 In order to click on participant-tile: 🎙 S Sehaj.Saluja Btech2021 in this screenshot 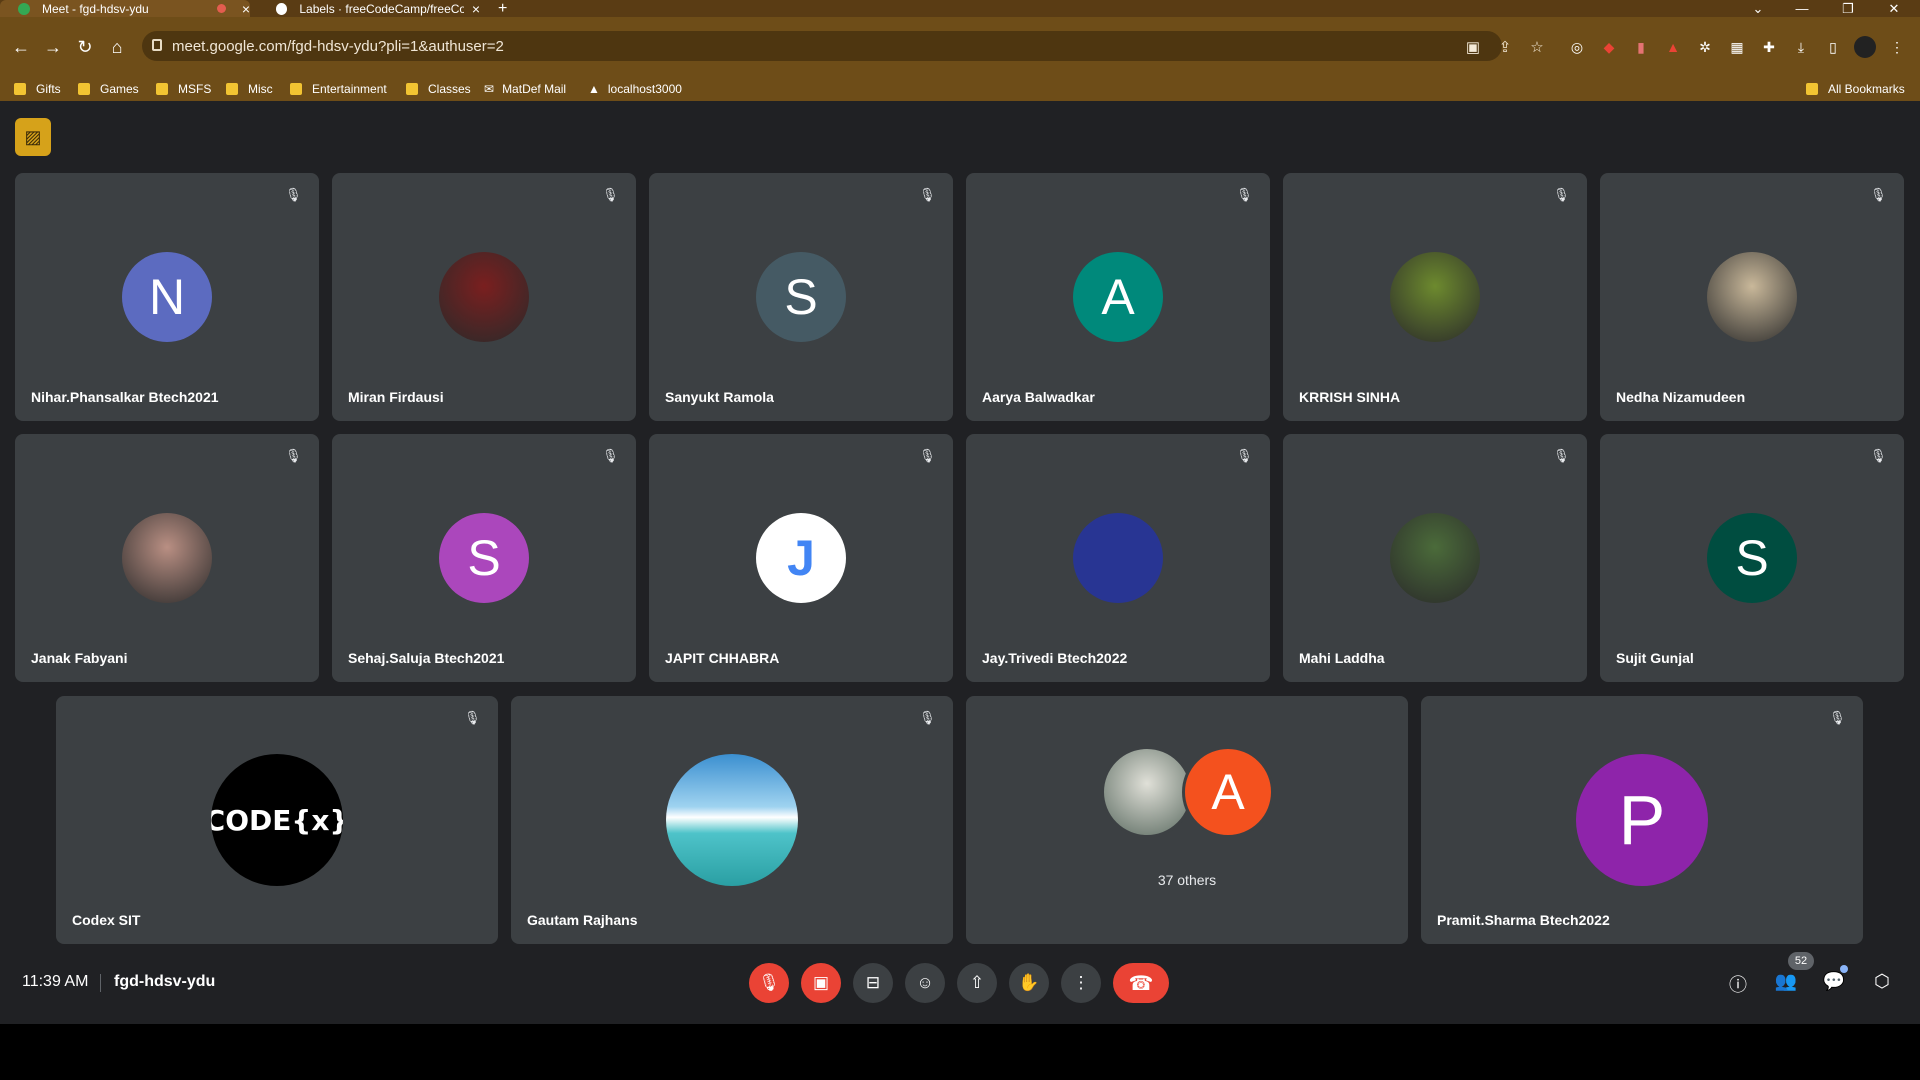, I will do `click(484, 558)`.